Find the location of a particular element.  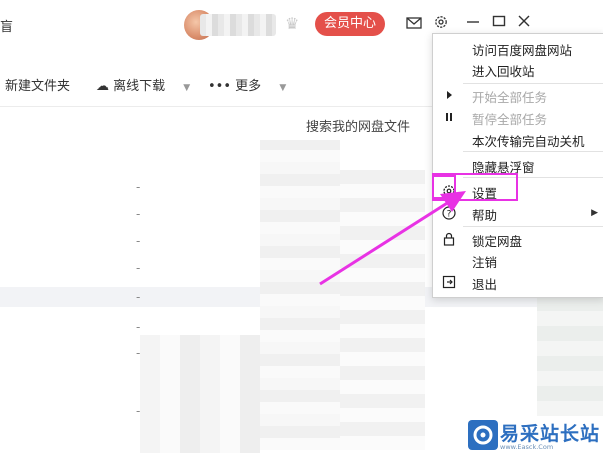

watermark-text: 易采站长站 is located at coordinates (550, 434).